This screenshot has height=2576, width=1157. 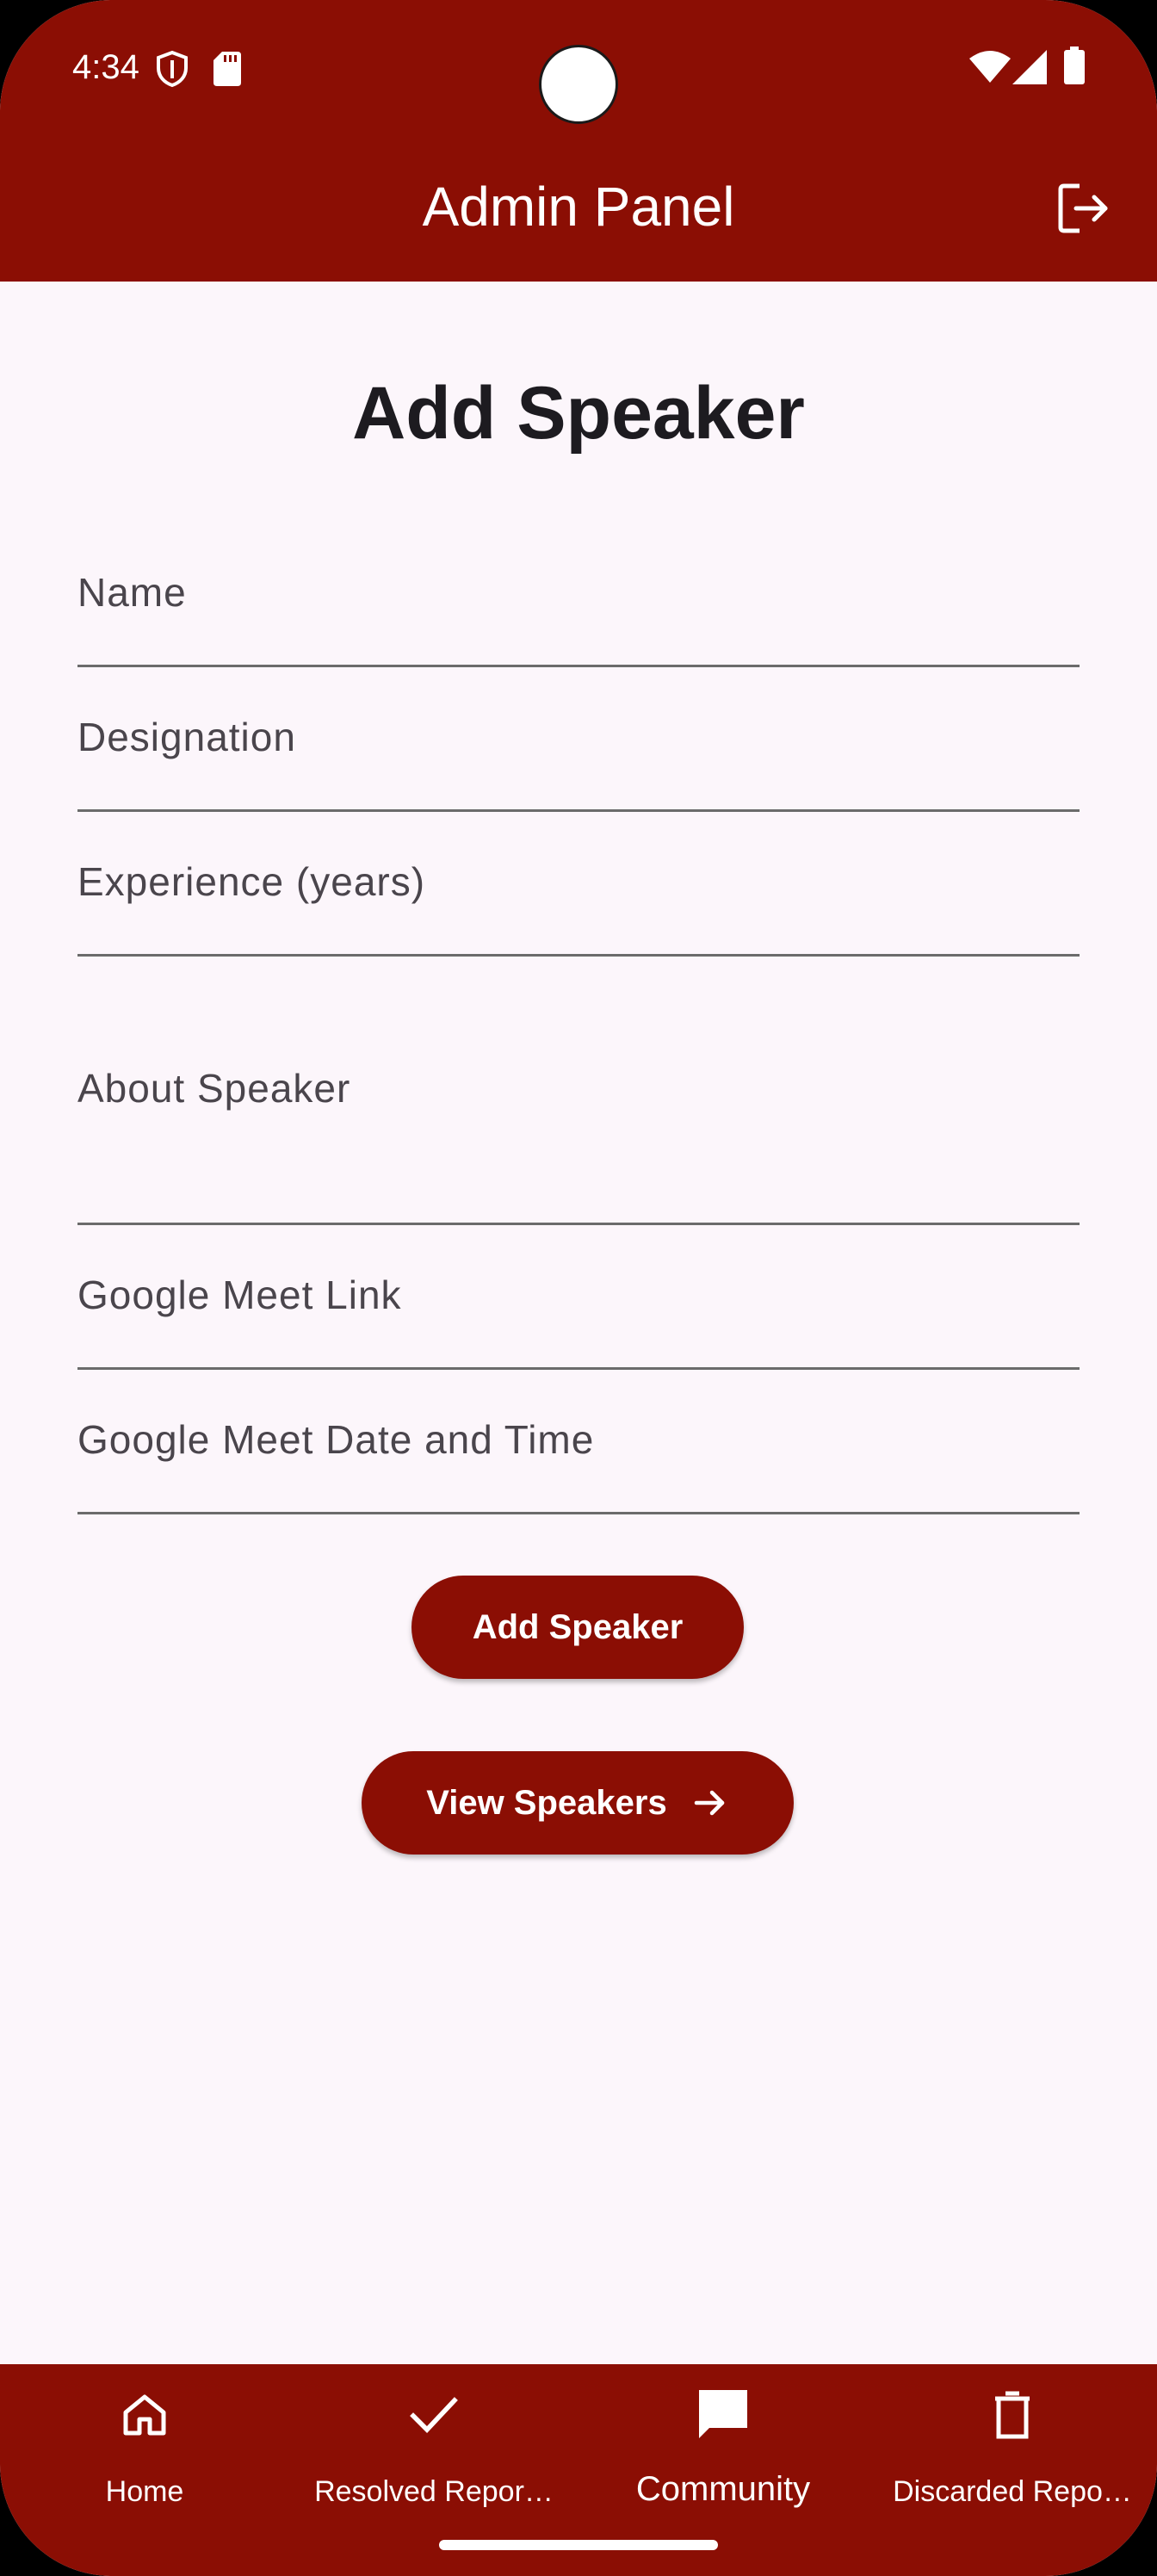 I want to click on designation-field: Designation, so click(x=579, y=755).